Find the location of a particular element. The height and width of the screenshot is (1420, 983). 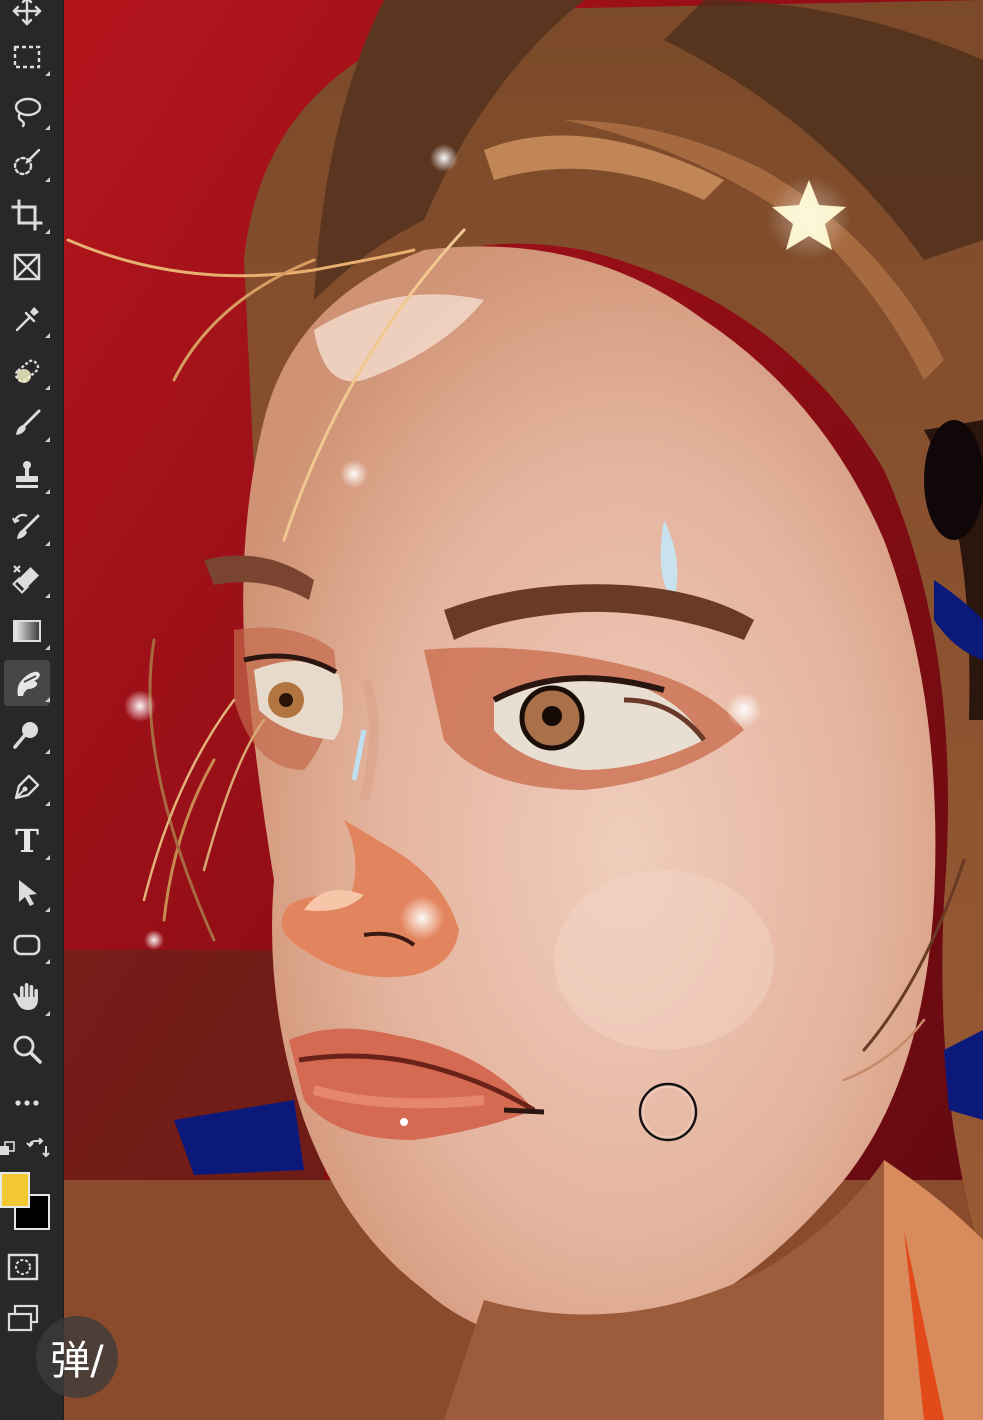

brush-tool is located at coordinates (27, 423).